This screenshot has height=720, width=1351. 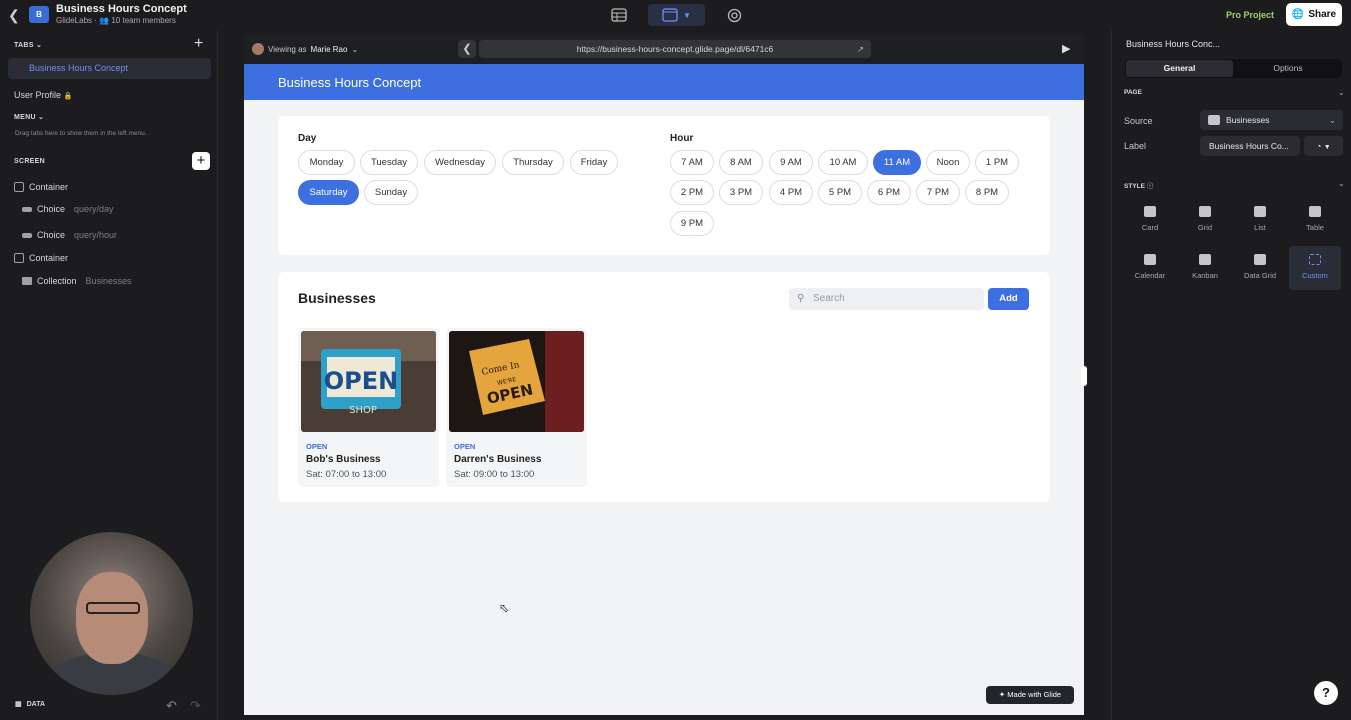 What do you see at coordinates (1260, 259) in the screenshot?
I see `data-grid-icon` at bounding box center [1260, 259].